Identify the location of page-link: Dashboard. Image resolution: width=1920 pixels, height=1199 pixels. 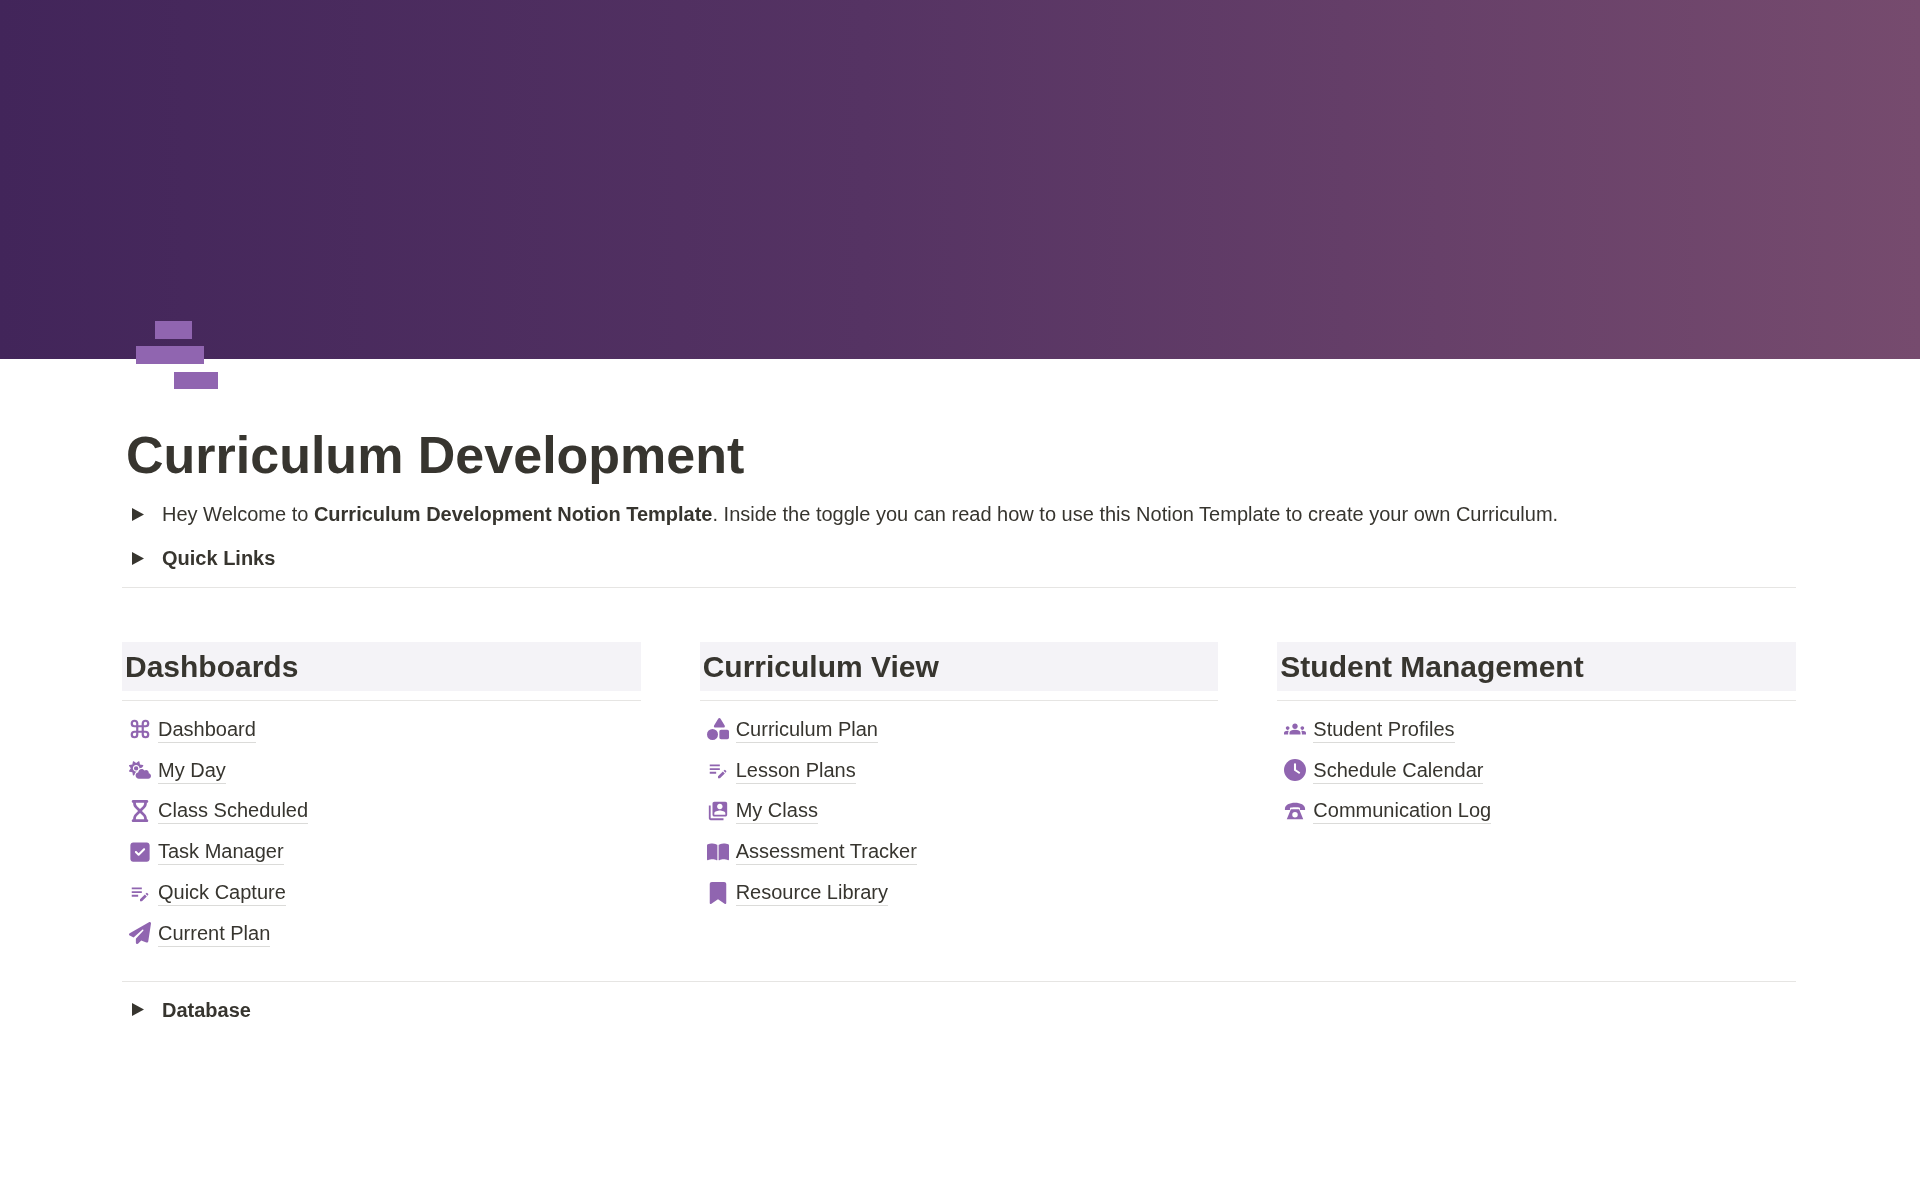
(189, 729).